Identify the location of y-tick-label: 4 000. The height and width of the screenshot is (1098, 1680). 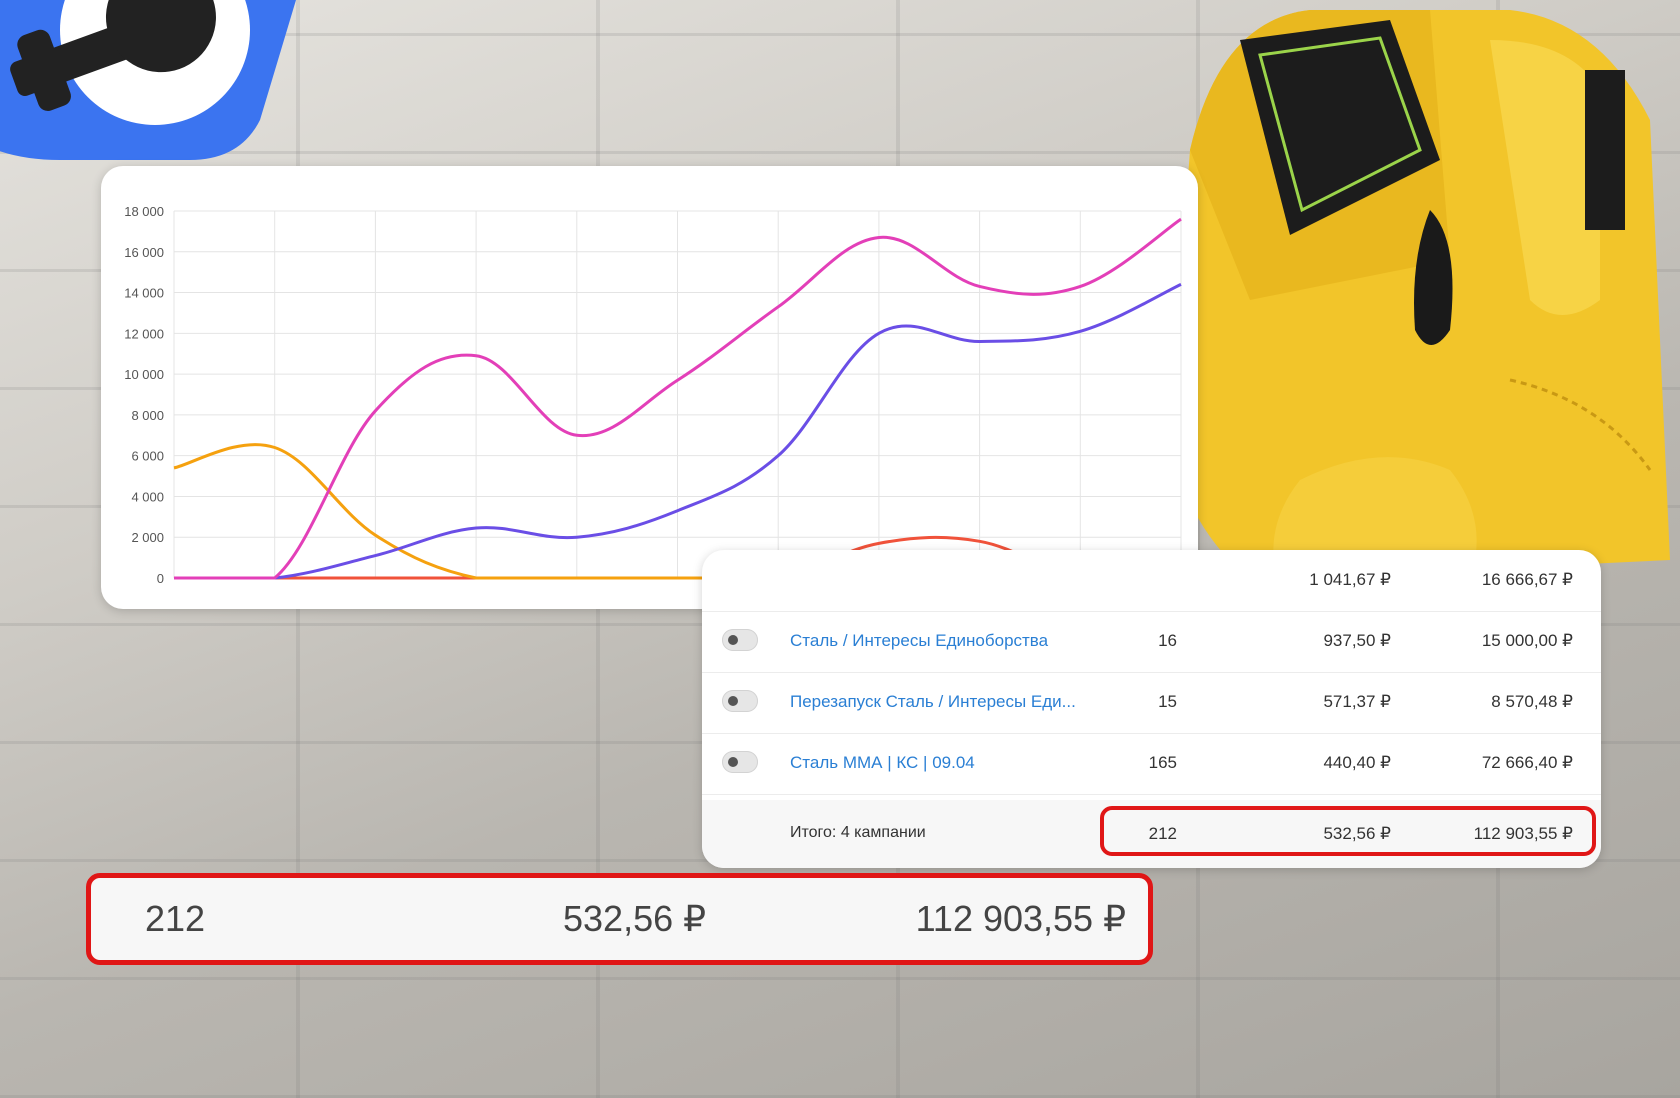
(147, 496).